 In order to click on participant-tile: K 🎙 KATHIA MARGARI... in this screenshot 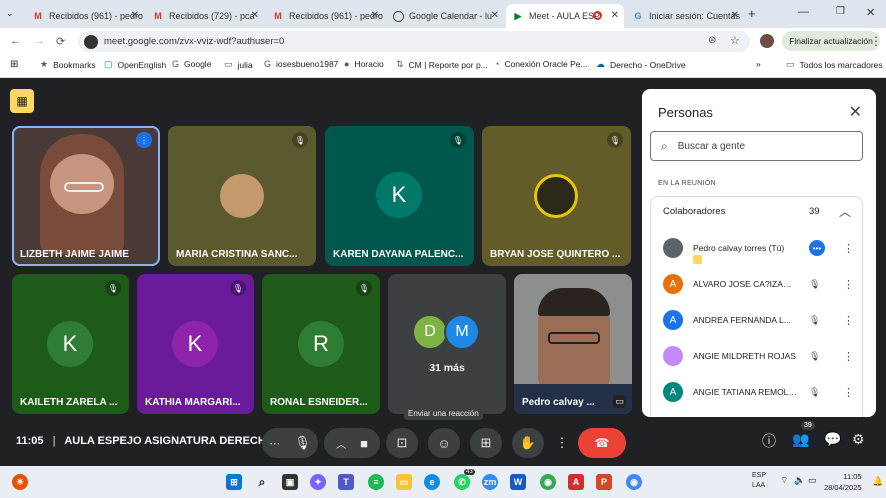, I will do `click(195, 344)`.